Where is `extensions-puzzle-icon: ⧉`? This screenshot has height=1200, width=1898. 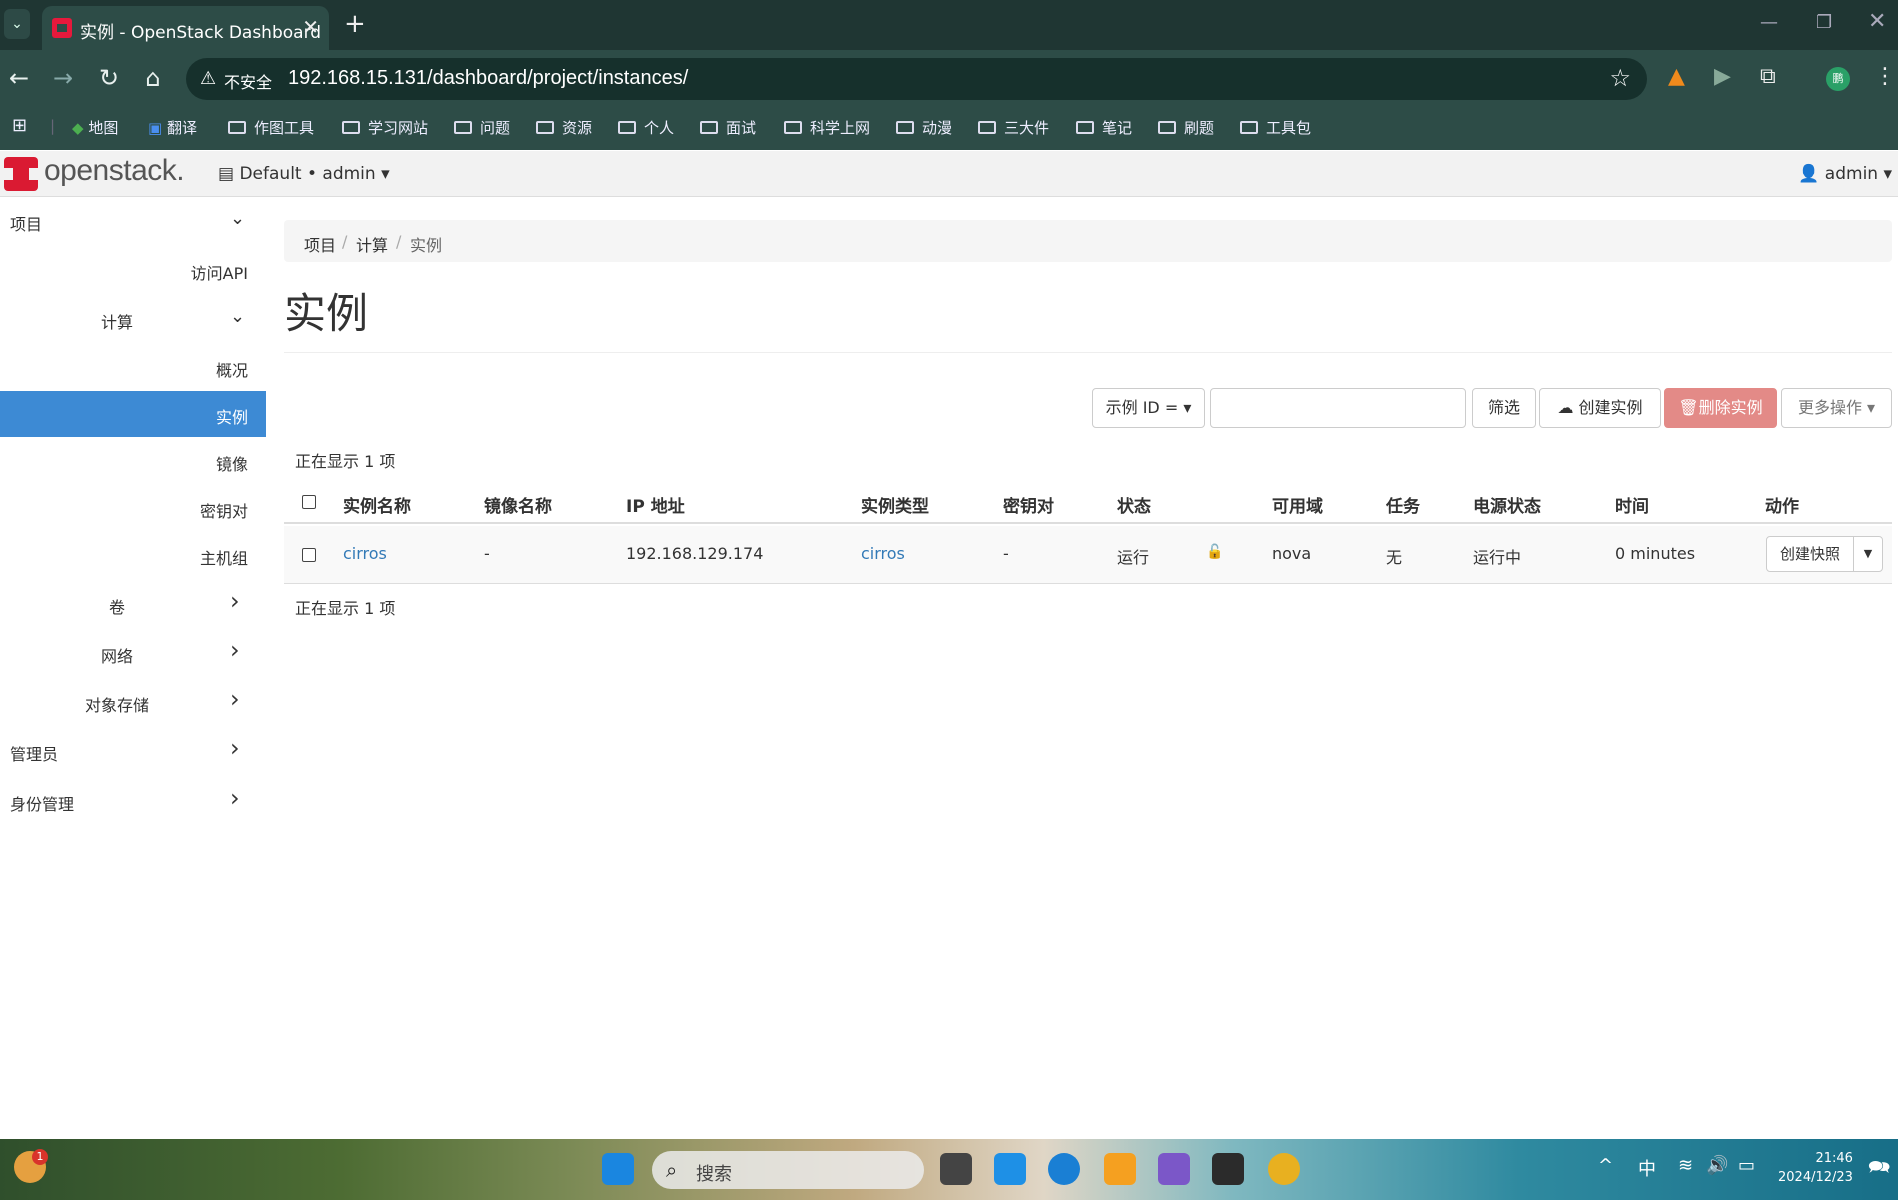 extensions-puzzle-icon: ⧉ is located at coordinates (1768, 76).